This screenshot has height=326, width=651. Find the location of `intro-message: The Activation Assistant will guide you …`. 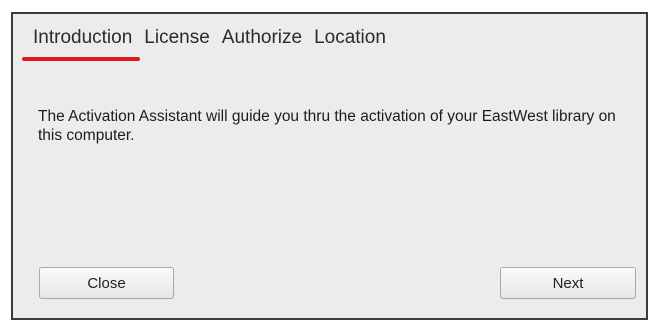

intro-message: The Activation Assistant will guide you … is located at coordinates (327, 126).